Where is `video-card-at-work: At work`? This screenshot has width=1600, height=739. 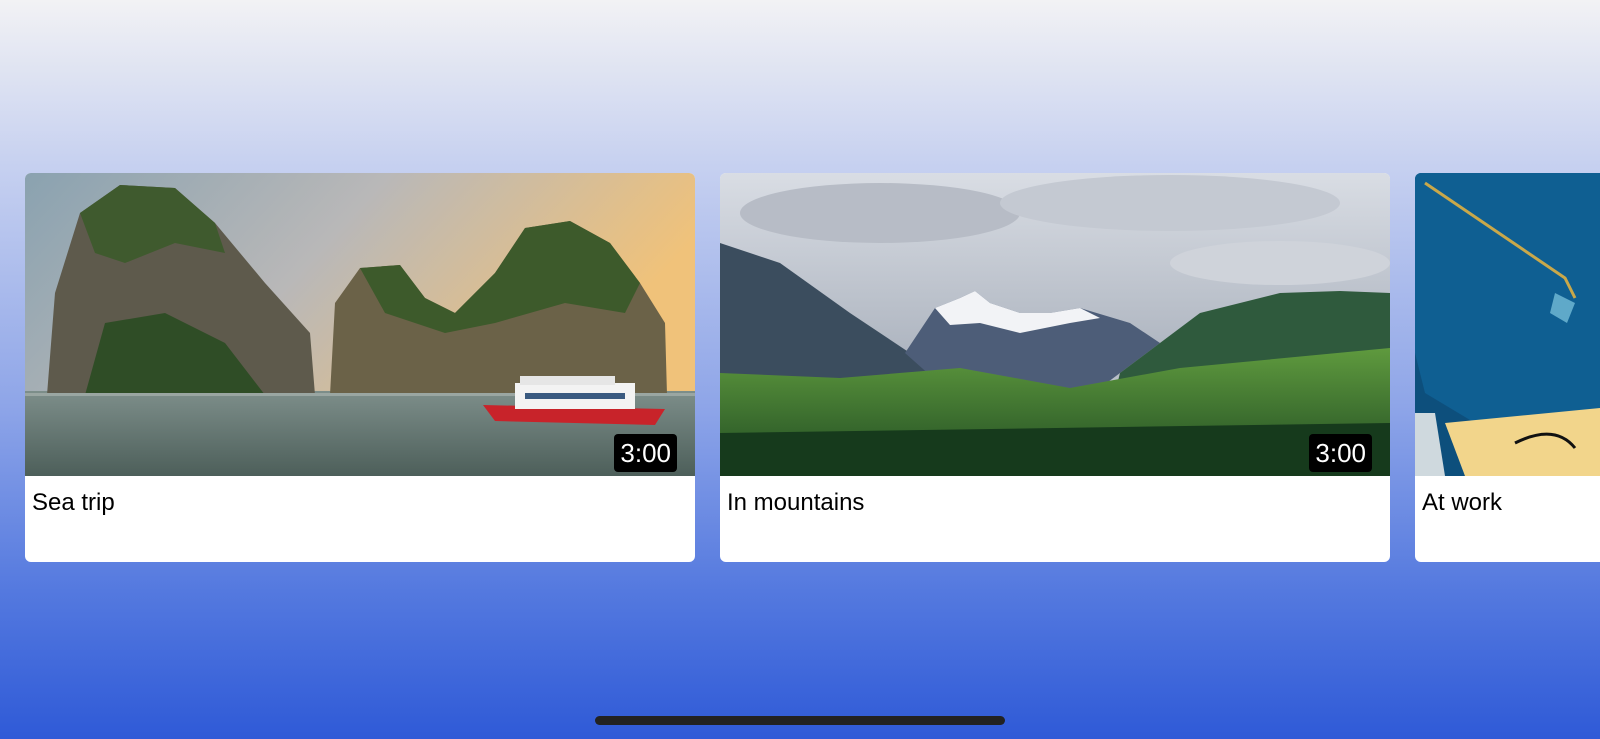 video-card-at-work: At work is located at coordinates (1507, 367).